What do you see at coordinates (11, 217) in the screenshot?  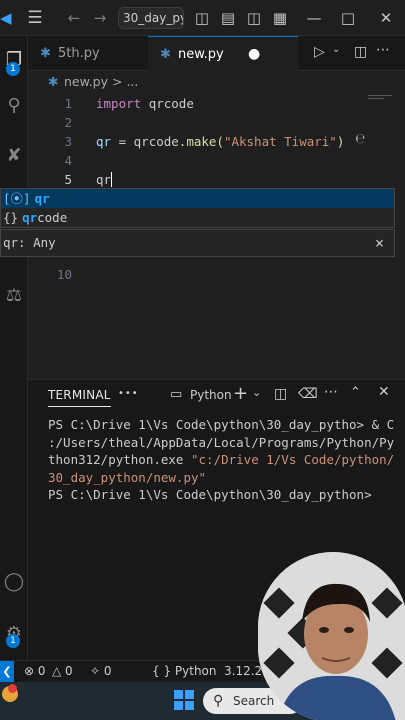 I see `module-icon: {}` at bounding box center [11, 217].